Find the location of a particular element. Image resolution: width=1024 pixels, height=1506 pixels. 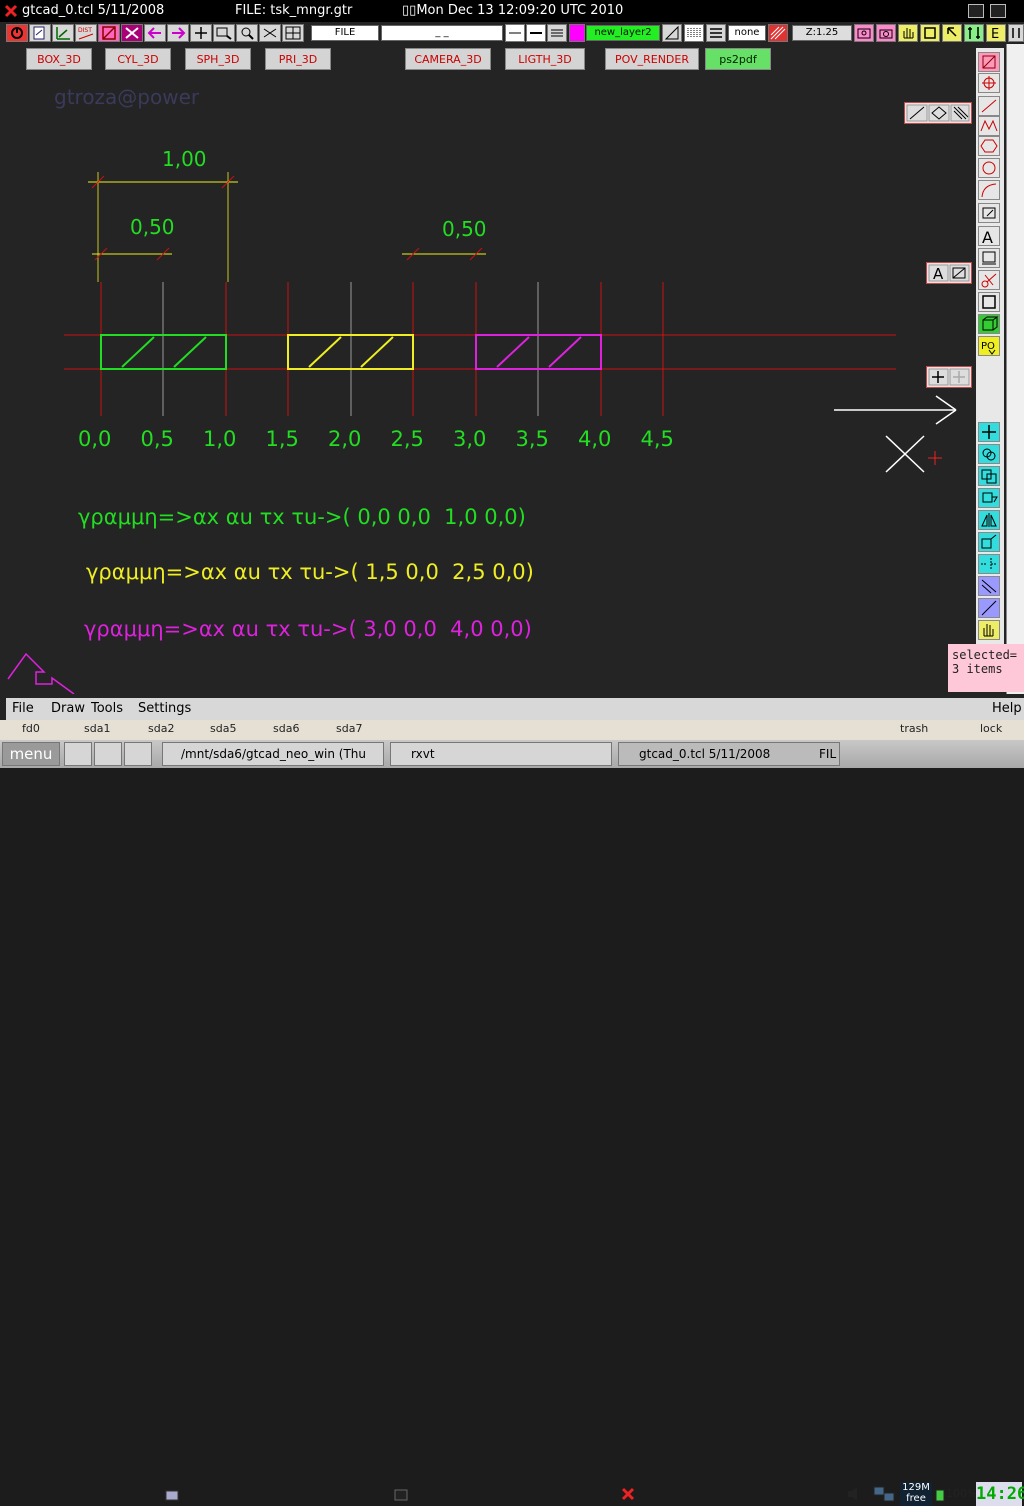

svg-text: A is located at coordinates (987, 236).